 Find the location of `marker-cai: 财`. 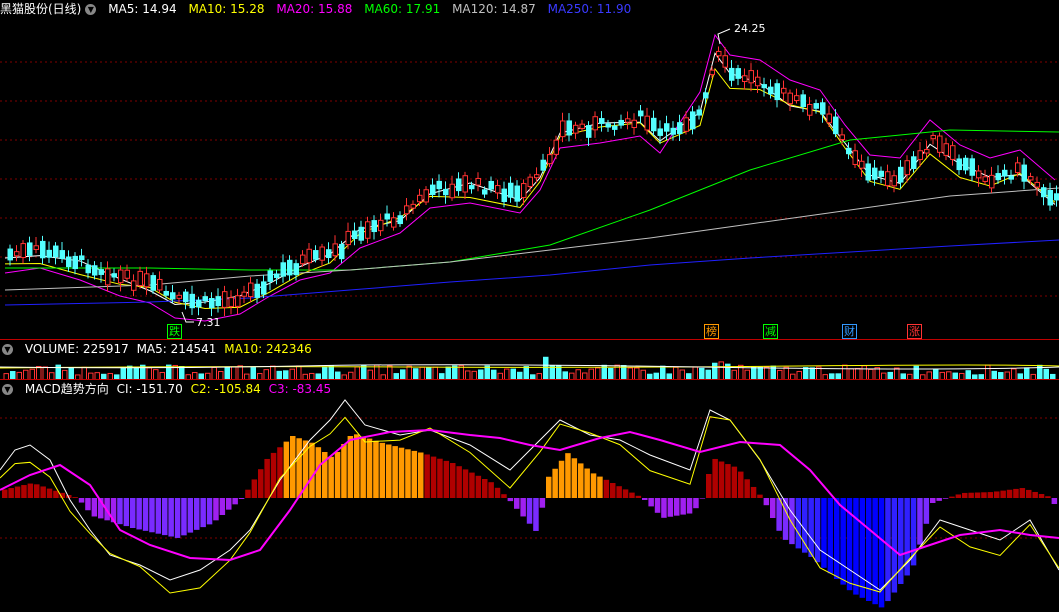

marker-cai: 财 is located at coordinates (849, 331).